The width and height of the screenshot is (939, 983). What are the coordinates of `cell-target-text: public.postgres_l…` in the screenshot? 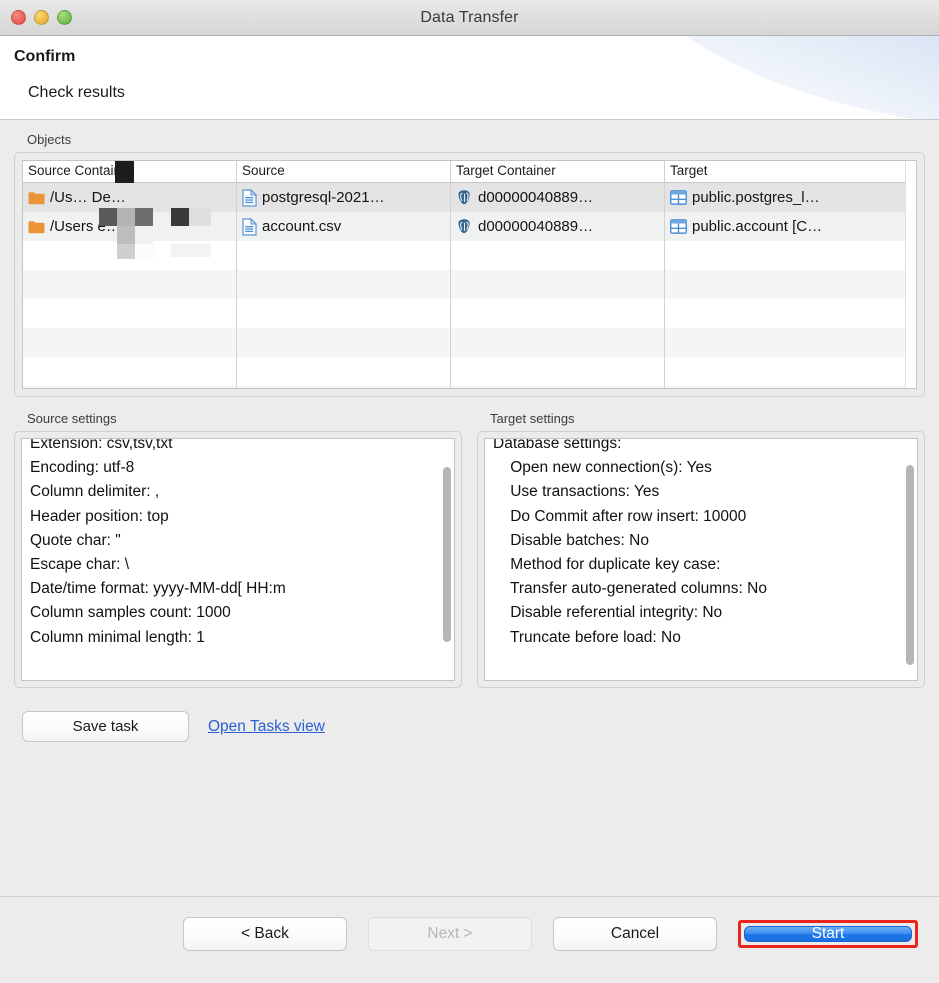 It's located at (756, 197).